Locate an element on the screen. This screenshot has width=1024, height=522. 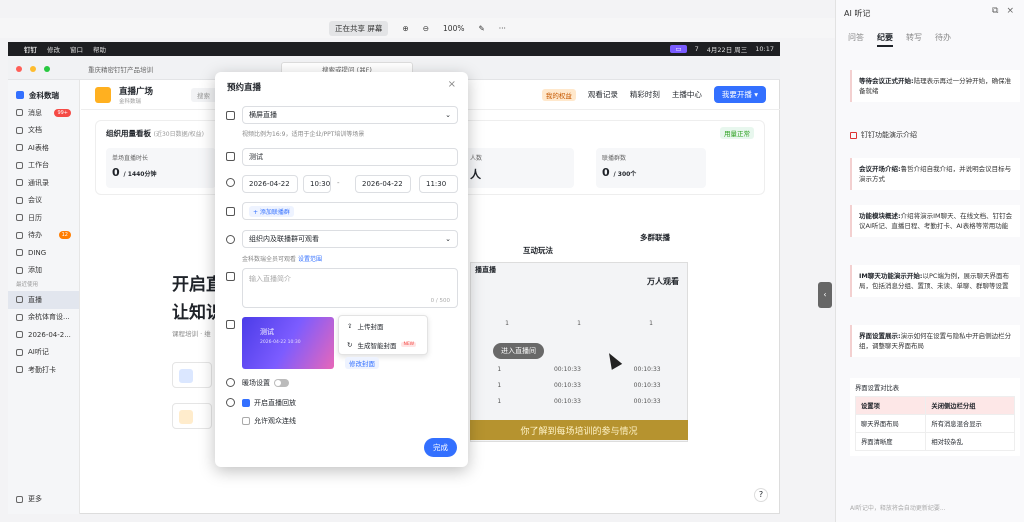
pen-icon: ✎ is located at coordinates (481, 28).